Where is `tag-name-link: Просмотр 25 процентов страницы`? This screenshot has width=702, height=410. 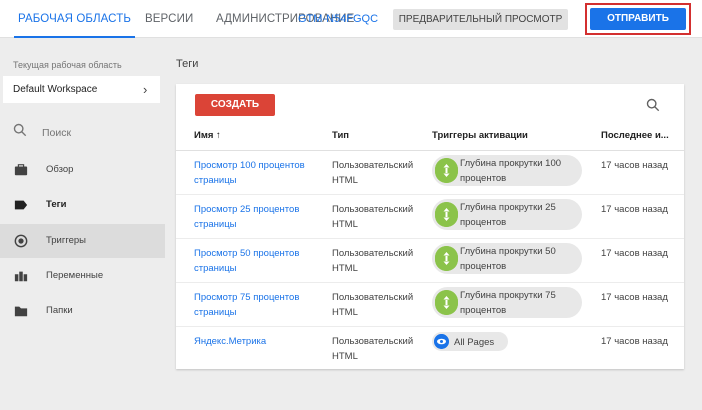
tag-name-link: Просмотр 25 процентов страницы is located at coordinates (259, 217).